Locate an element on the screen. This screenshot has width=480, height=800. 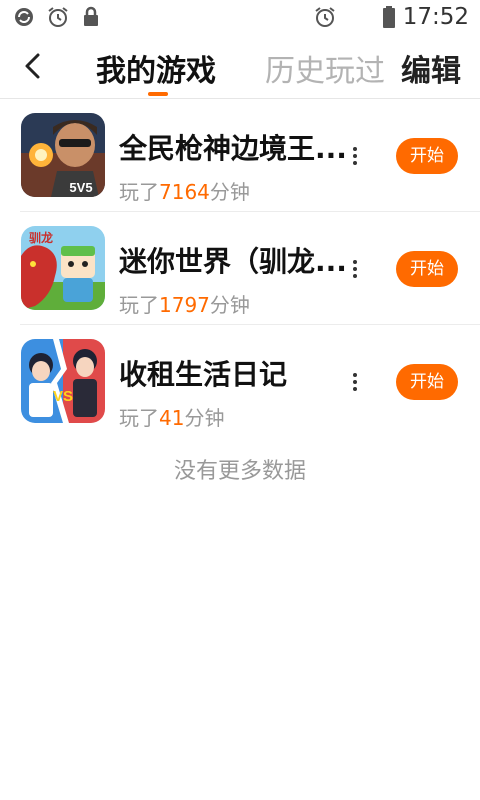
play-minutes: 41 is located at coordinates (172, 418).